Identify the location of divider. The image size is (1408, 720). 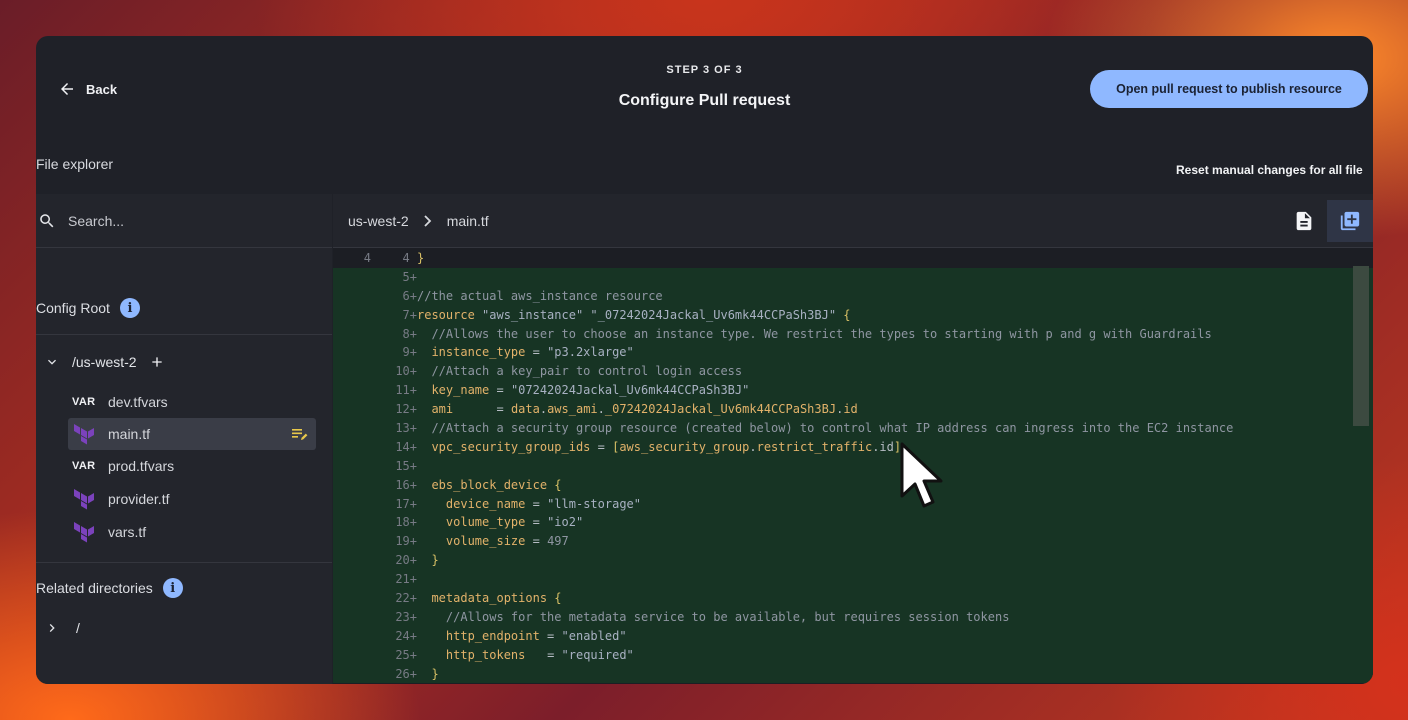
(184, 334).